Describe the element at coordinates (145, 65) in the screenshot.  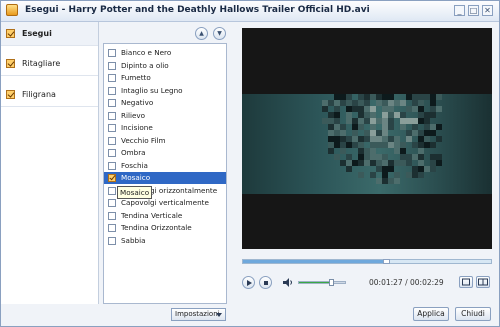
I see `effect-label: Dipinto a olio` at that location.